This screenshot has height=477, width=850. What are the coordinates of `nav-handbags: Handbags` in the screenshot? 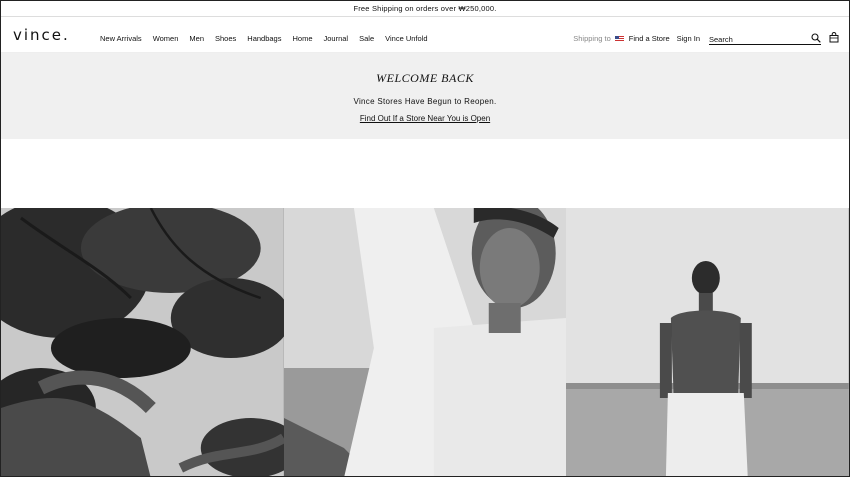 It's located at (264, 38).